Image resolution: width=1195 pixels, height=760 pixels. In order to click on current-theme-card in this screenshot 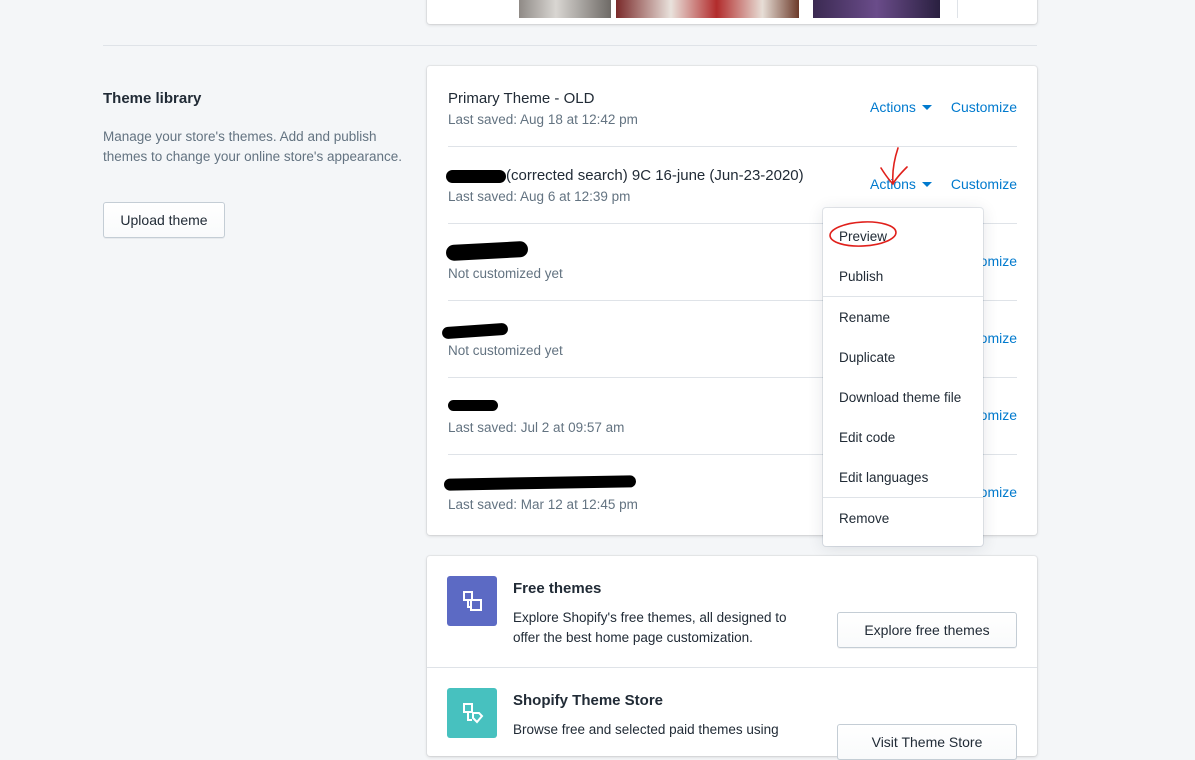, I will do `click(732, 12)`.